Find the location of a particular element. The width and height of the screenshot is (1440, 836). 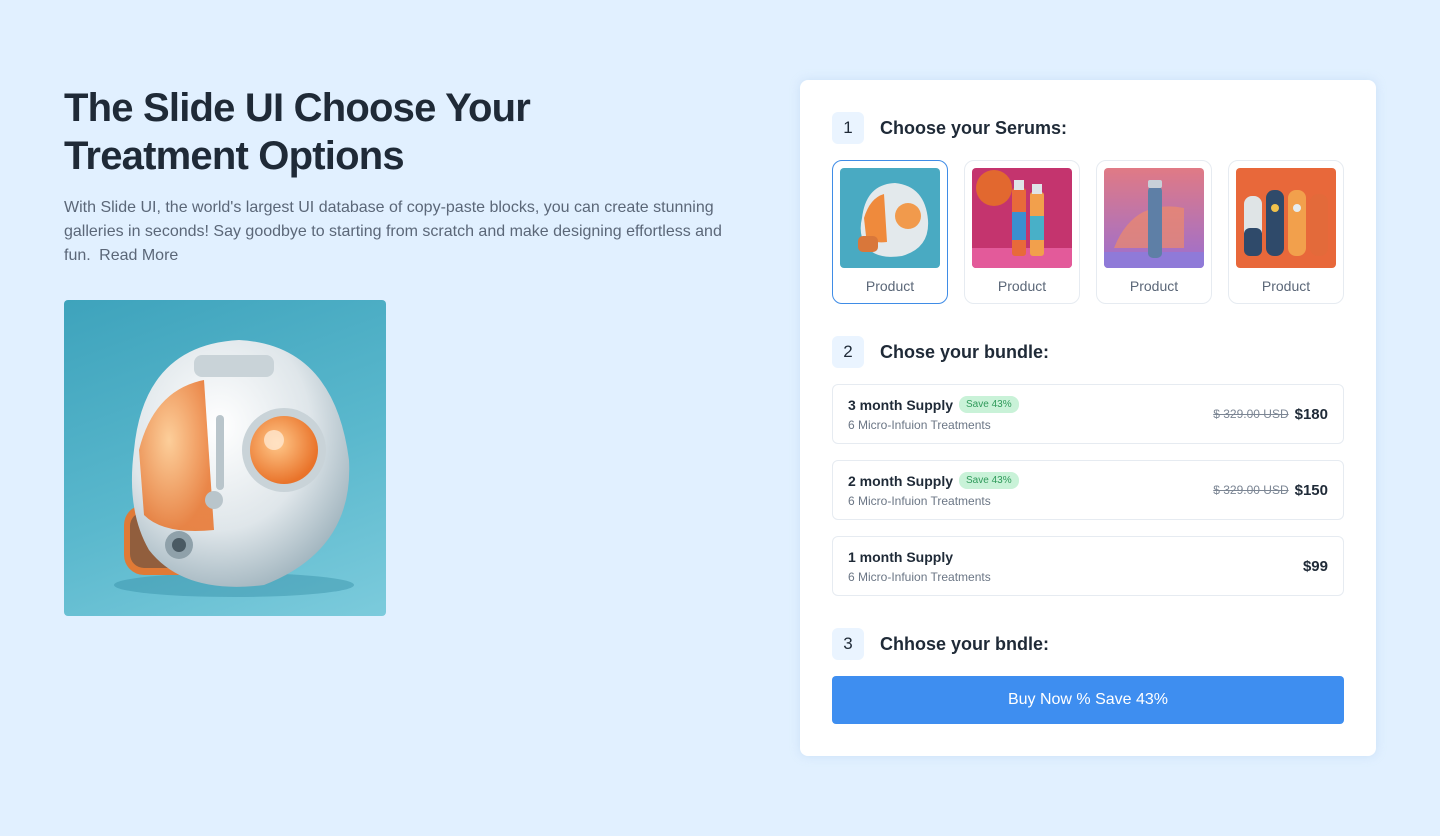

step-bundle: 2 Chose your bundle: is located at coordinates (1088, 352).